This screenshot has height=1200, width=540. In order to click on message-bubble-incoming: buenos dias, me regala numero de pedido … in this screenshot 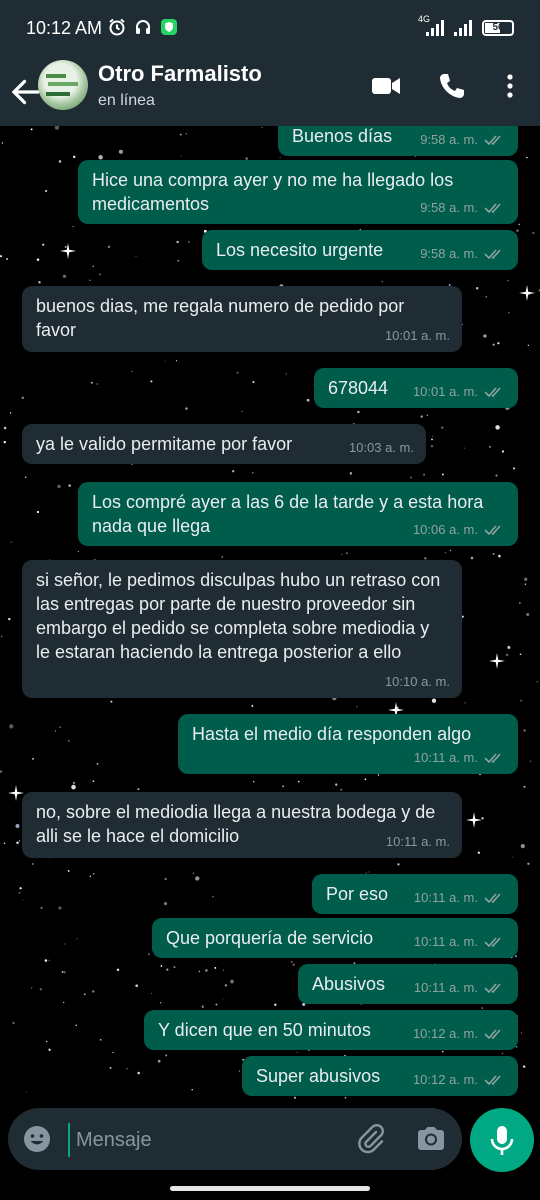, I will do `click(242, 319)`.